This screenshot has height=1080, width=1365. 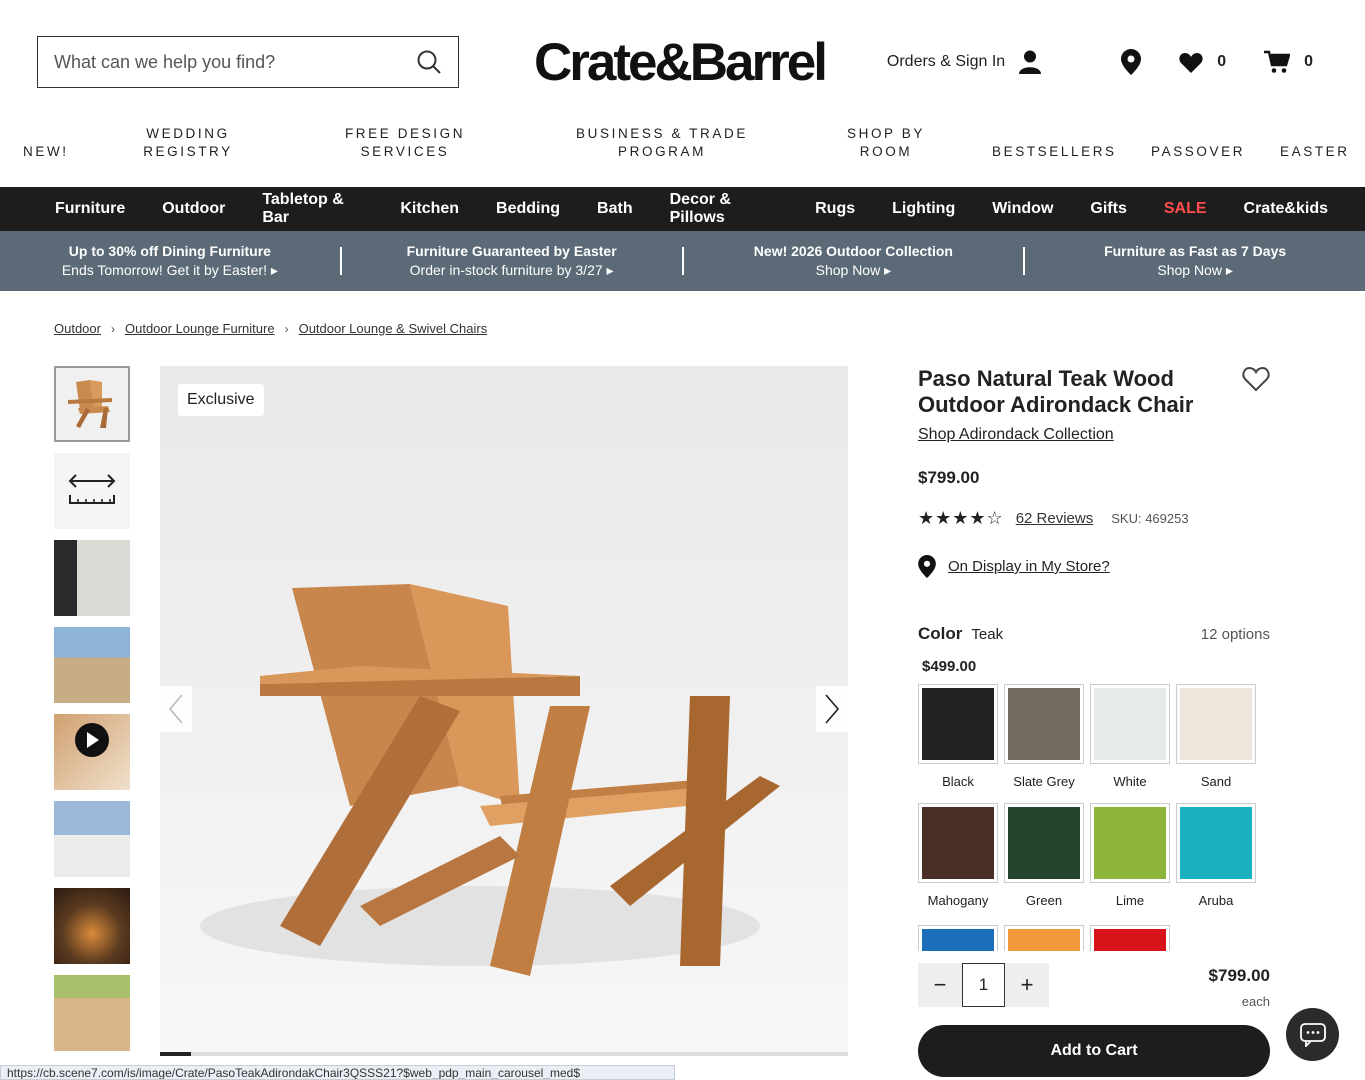 What do you see at coordinates (1094, 1051) in the screenshot?
I see `add-to-cart-button: Add to Cart` at bounding box center [1094, 1051].